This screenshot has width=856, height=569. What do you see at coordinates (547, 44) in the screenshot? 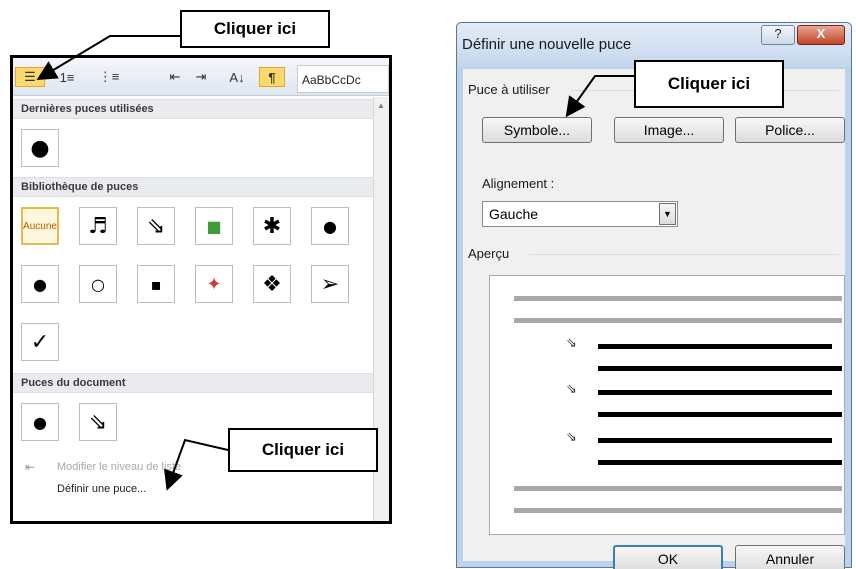
I see `dialog-title: Définir une nouvelle puce` at bounding box center [547, 44].